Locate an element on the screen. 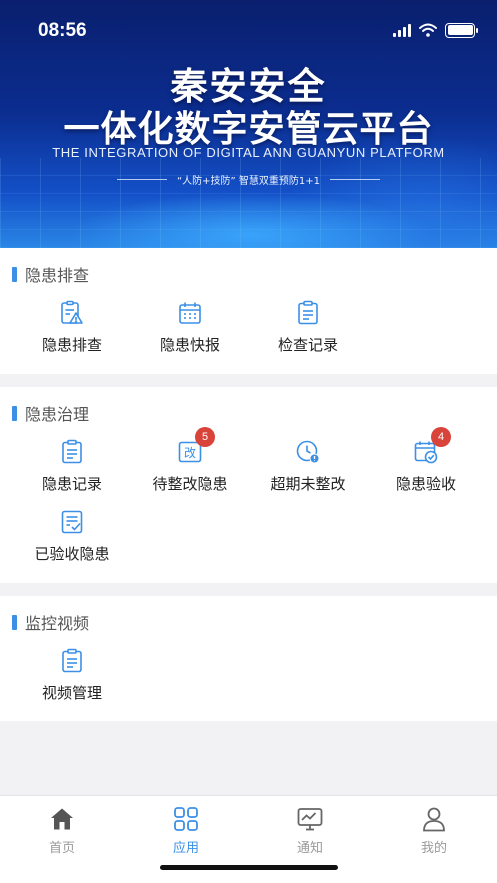 The height and width of the screenshot is (883, 497). signal-icon is located at coordinates (402, 30).